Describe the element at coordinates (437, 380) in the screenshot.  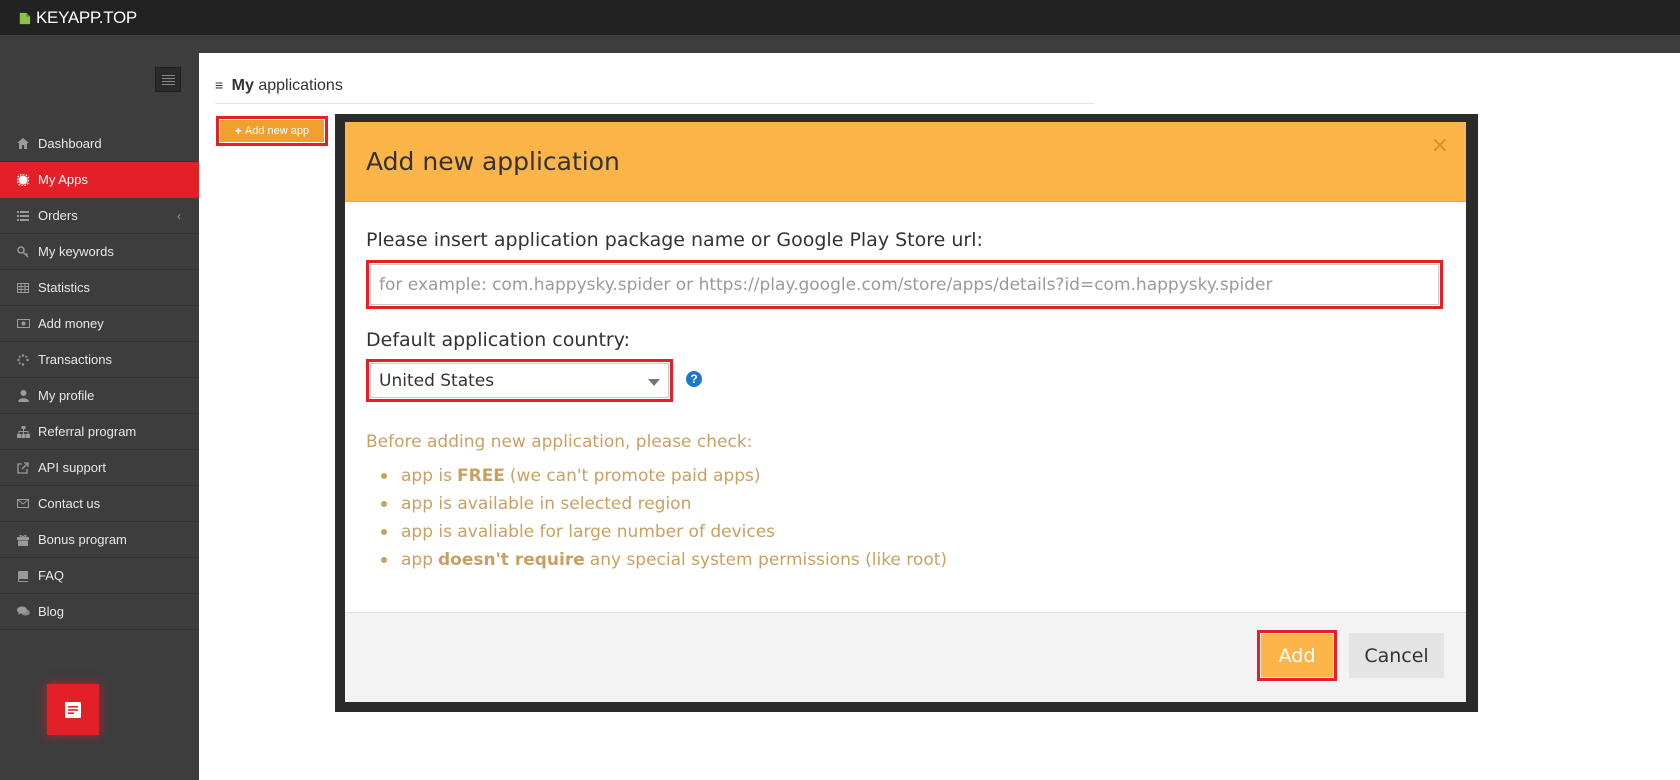
I see `country-select-value: United States` at that location.